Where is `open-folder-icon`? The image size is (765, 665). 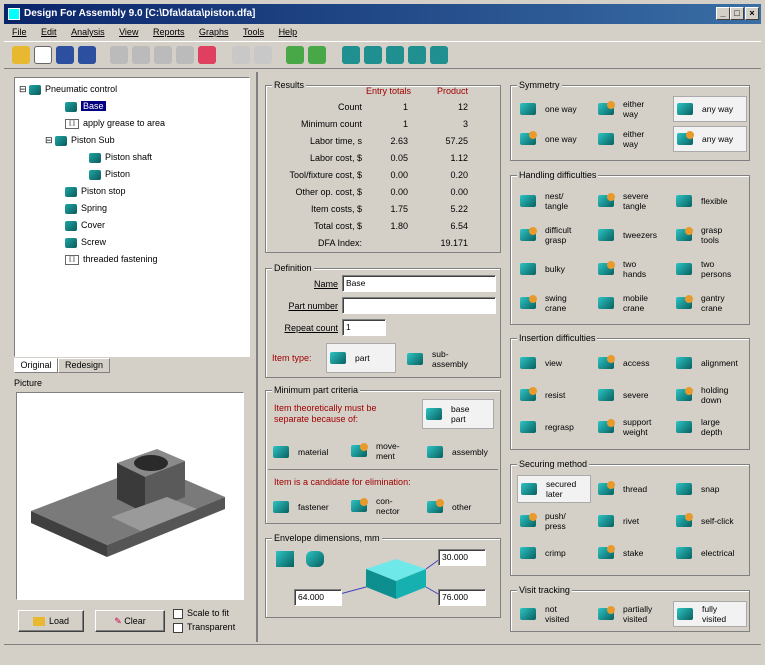 open-folder-icon is located at coordinates (21, 55).